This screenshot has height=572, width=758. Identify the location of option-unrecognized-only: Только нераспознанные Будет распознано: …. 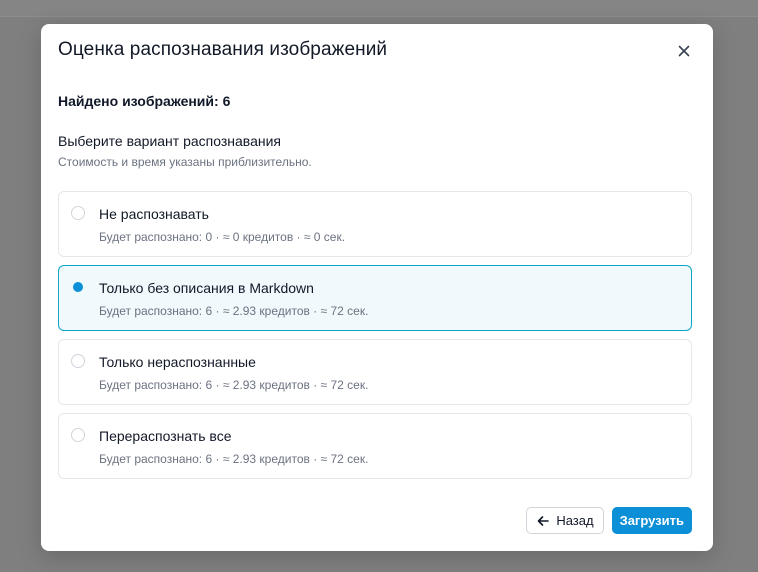
(375, 372).